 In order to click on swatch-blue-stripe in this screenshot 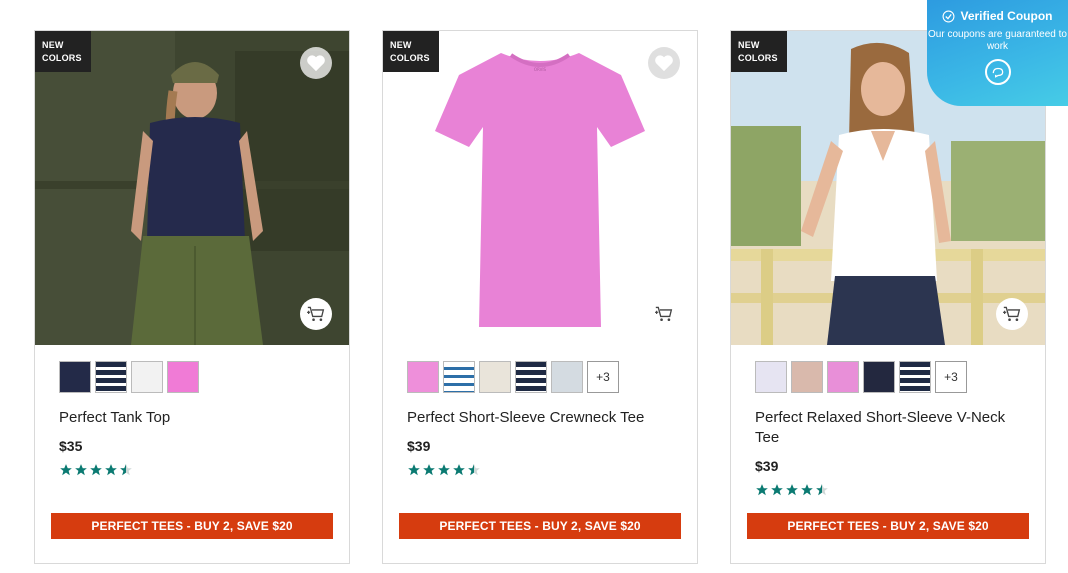, I will do `click(459, 377)`.